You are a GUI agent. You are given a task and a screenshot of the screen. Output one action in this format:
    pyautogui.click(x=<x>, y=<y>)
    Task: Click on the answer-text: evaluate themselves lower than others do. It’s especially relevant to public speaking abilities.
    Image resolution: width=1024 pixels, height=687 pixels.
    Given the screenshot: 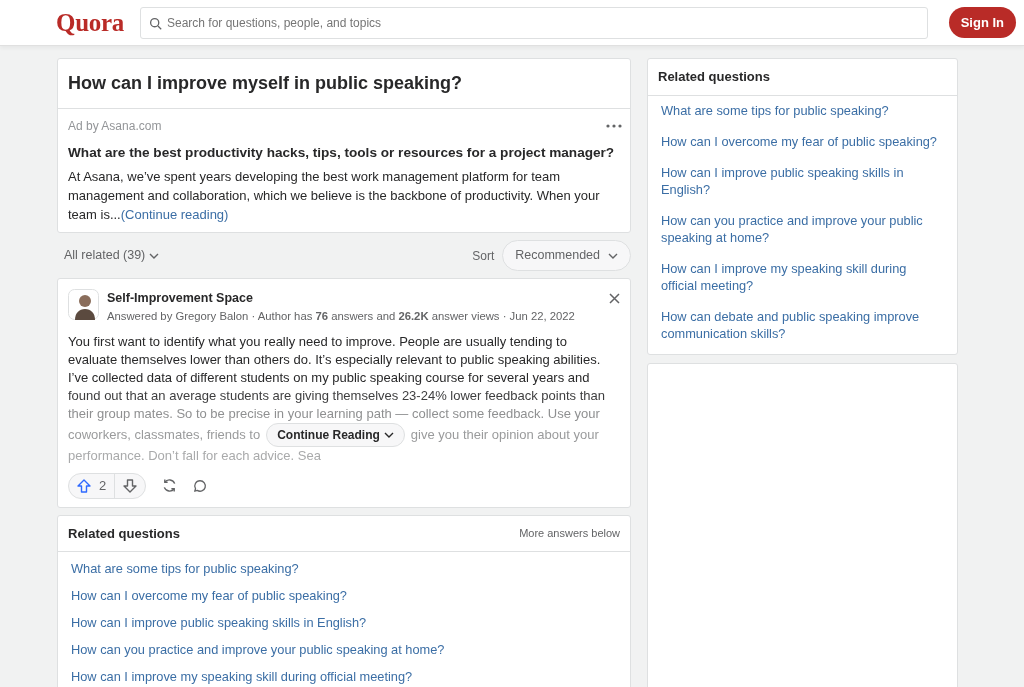 What is the action you would take?
    pyautogui.click(x=335, y=359)
    